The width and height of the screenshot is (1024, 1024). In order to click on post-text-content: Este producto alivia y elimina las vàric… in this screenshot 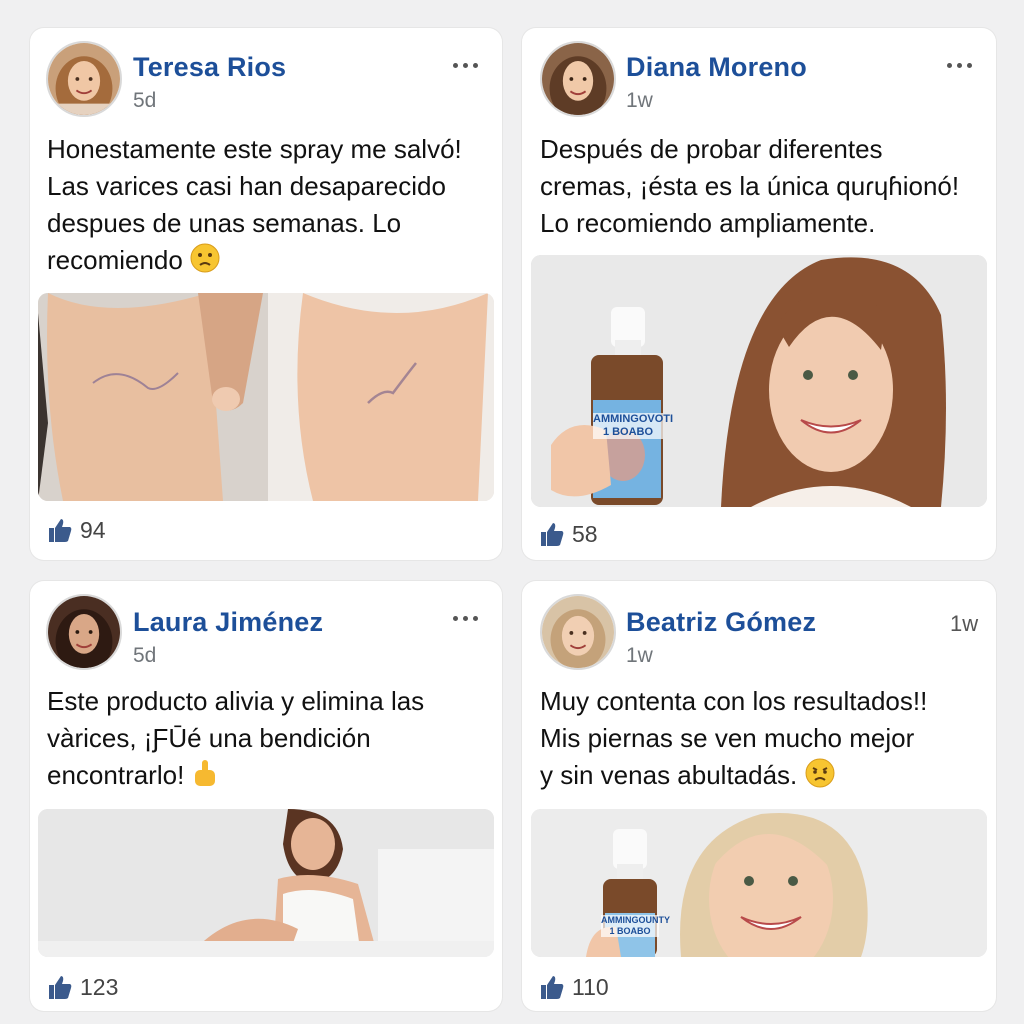, I will do `click(236, 738)`.